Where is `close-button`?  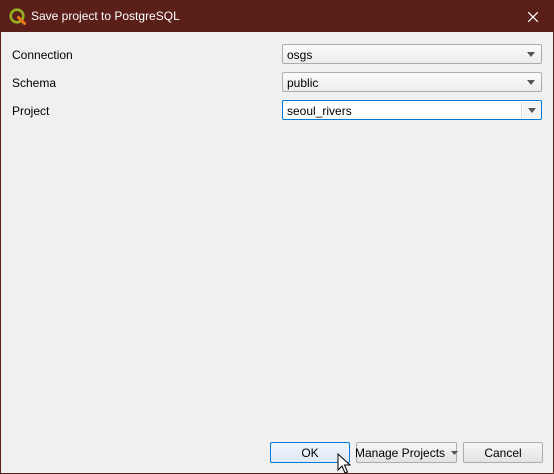
close-button is located at coordinates (533, 16).